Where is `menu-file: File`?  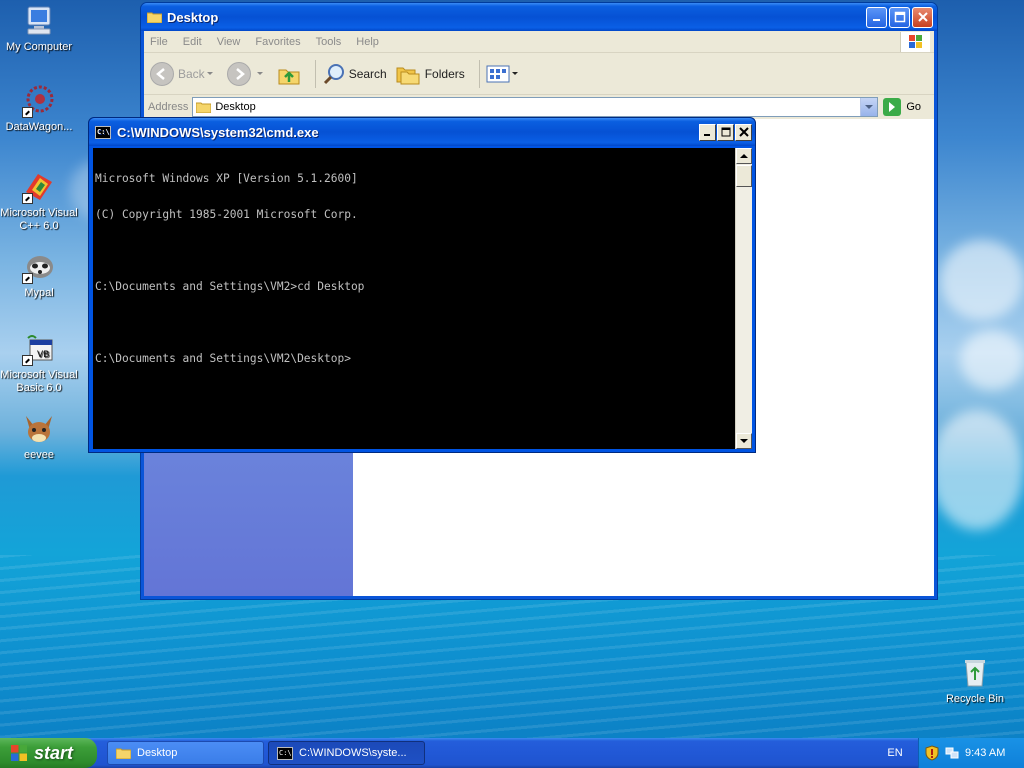
menu-file: File is located at coordinates (159, 42).